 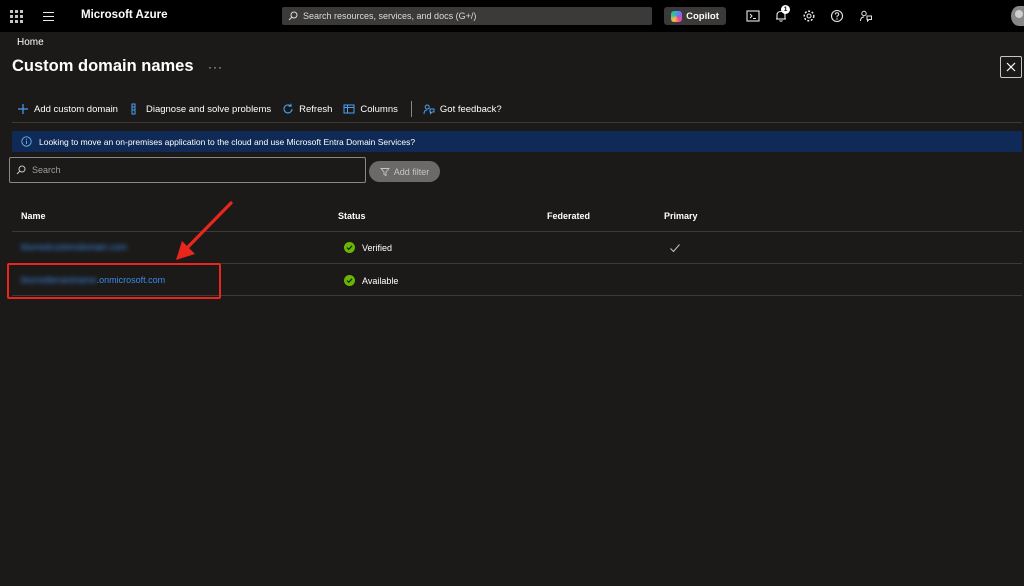 I want to click on diagnose-button: Diagnose and solve problems, so click(x=200, y=109).